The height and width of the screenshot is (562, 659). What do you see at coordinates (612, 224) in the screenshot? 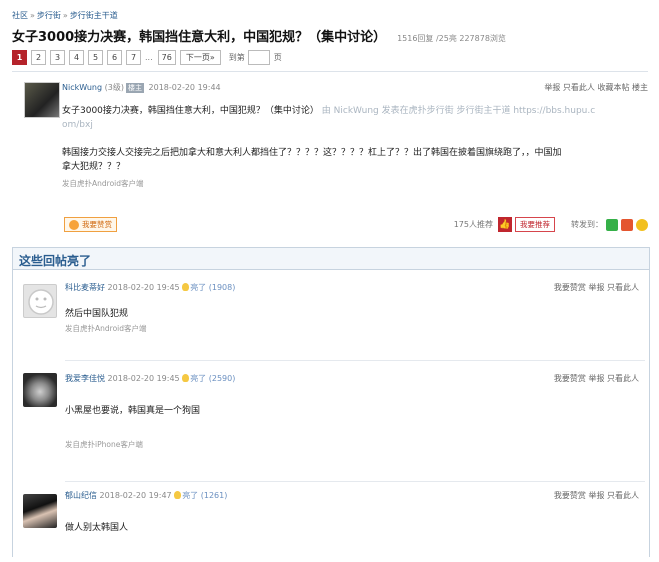
I see `wechat-icon` at bounding box center [612, 224].